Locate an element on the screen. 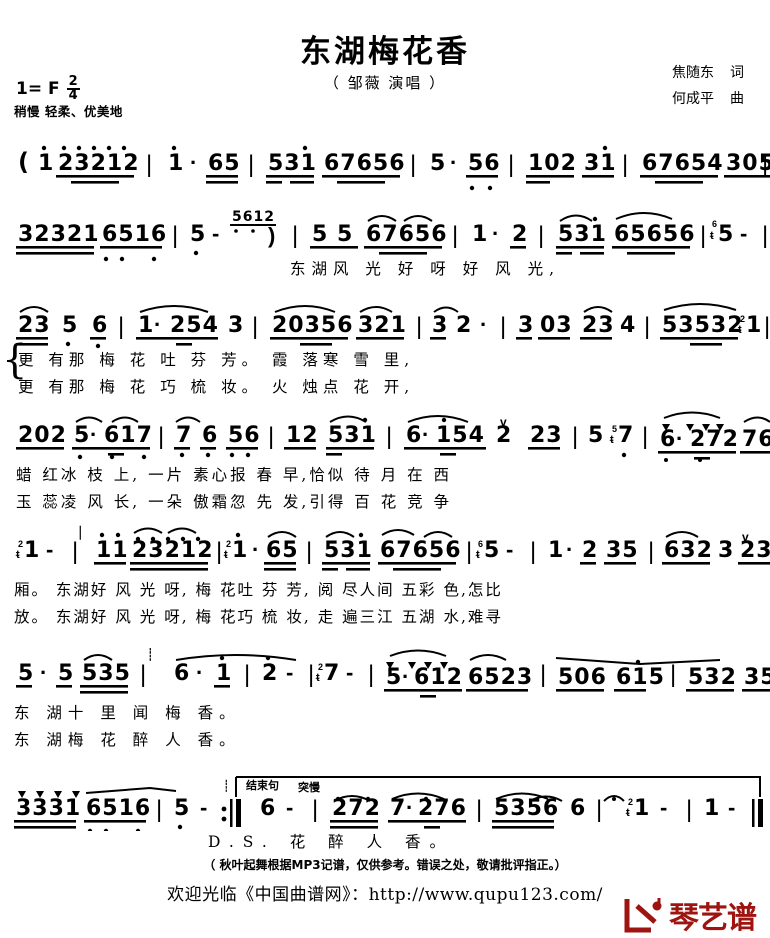 The width and height of the screenshot is (770, 938). qupu-logo: 琴艺谱 is located at coordinates (689, 915).